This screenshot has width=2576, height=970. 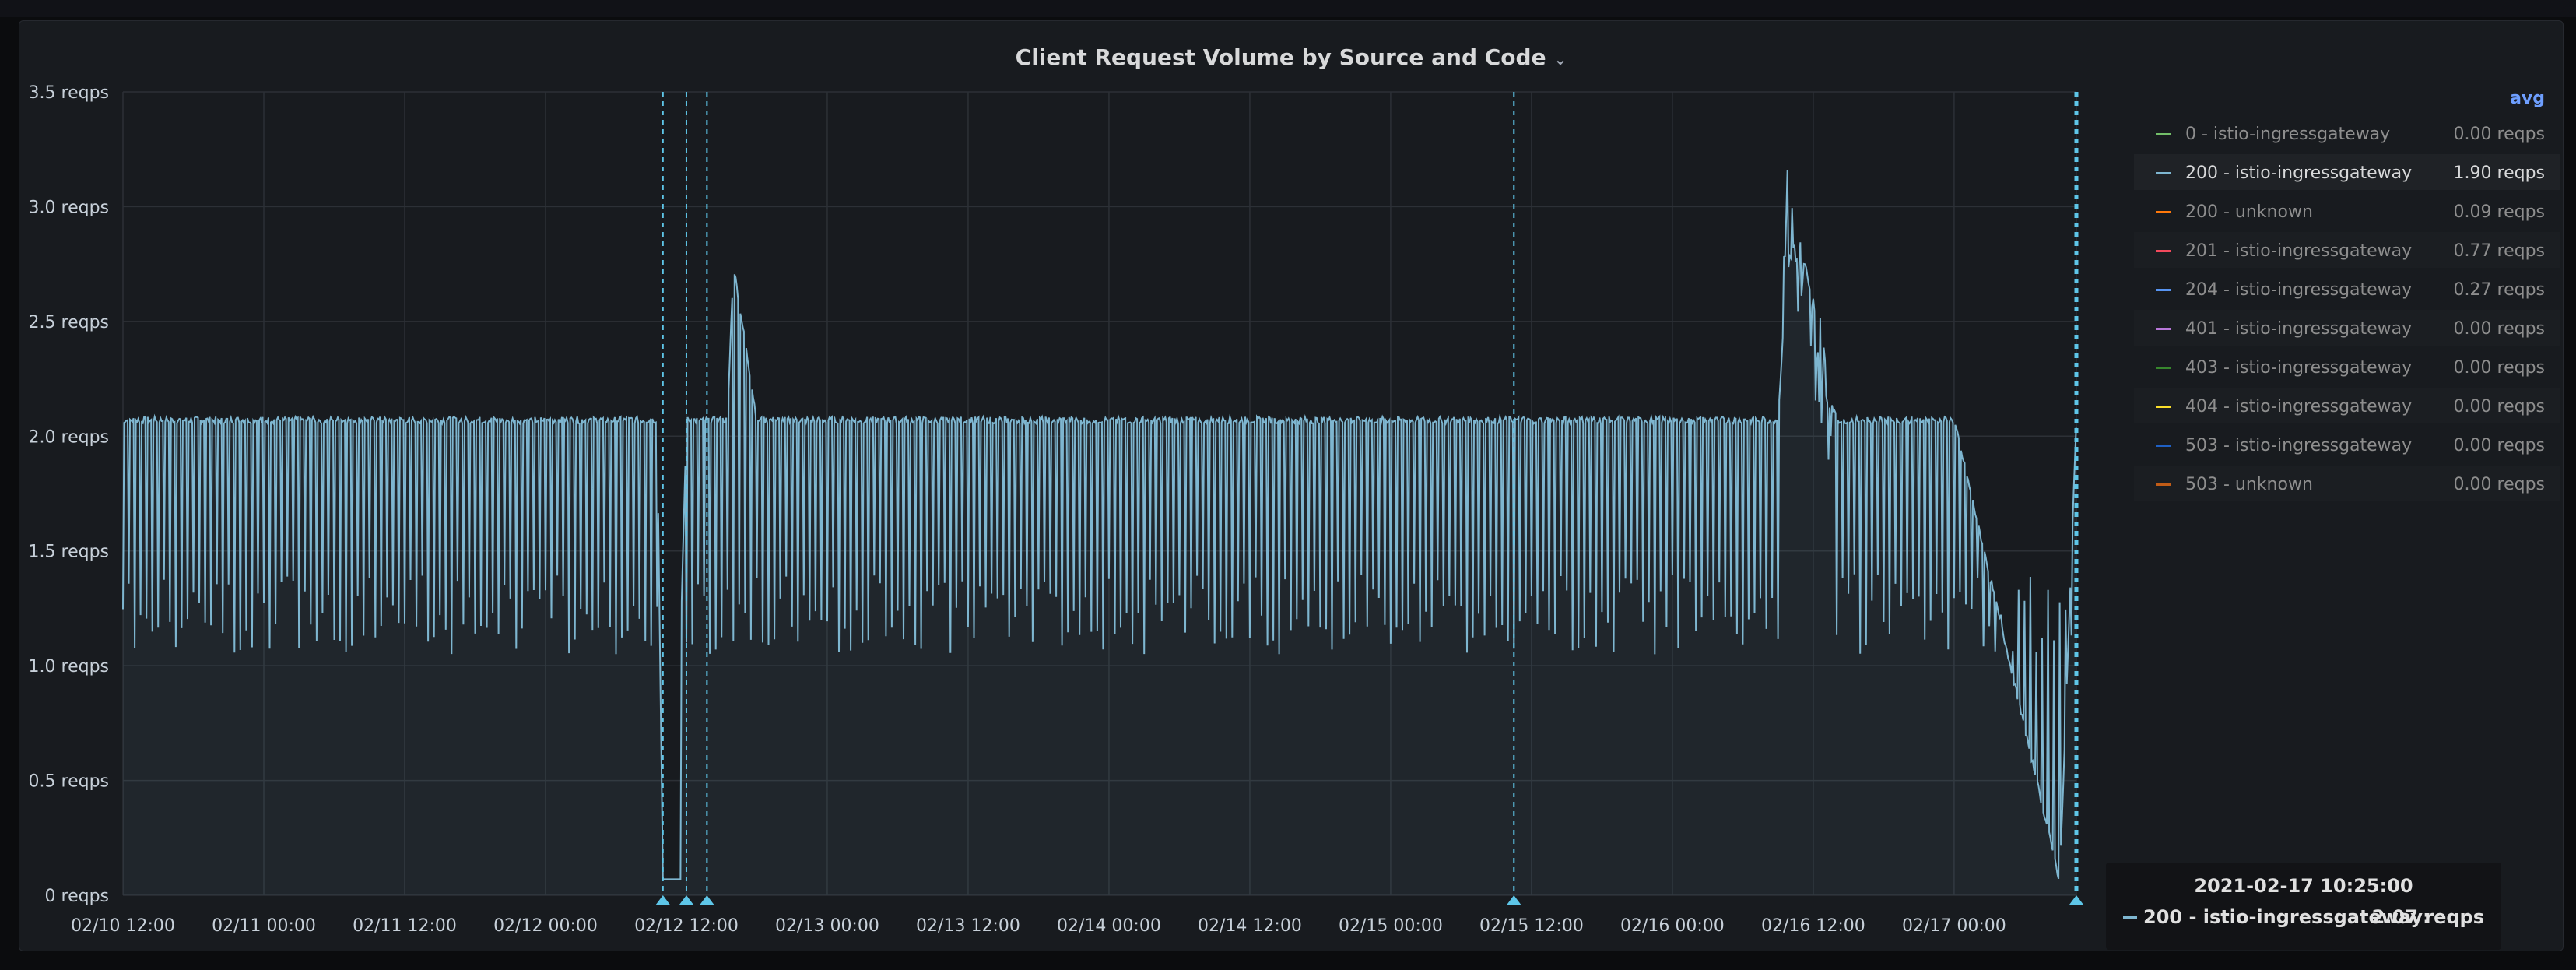 I want to click on legend-item: 401 - istio-ingressgateway 0.00 reqps, so click(x=2347, y=328).